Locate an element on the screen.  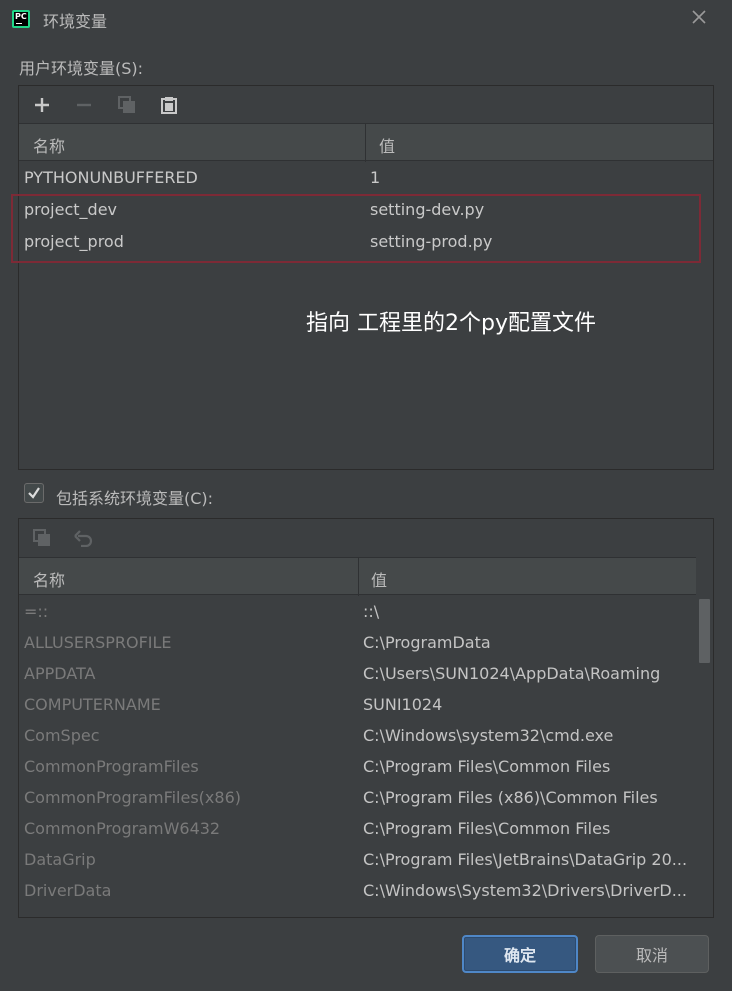
variable-value: C:\Program Files (x86)\Common Files is located at coordinates (510, 797).